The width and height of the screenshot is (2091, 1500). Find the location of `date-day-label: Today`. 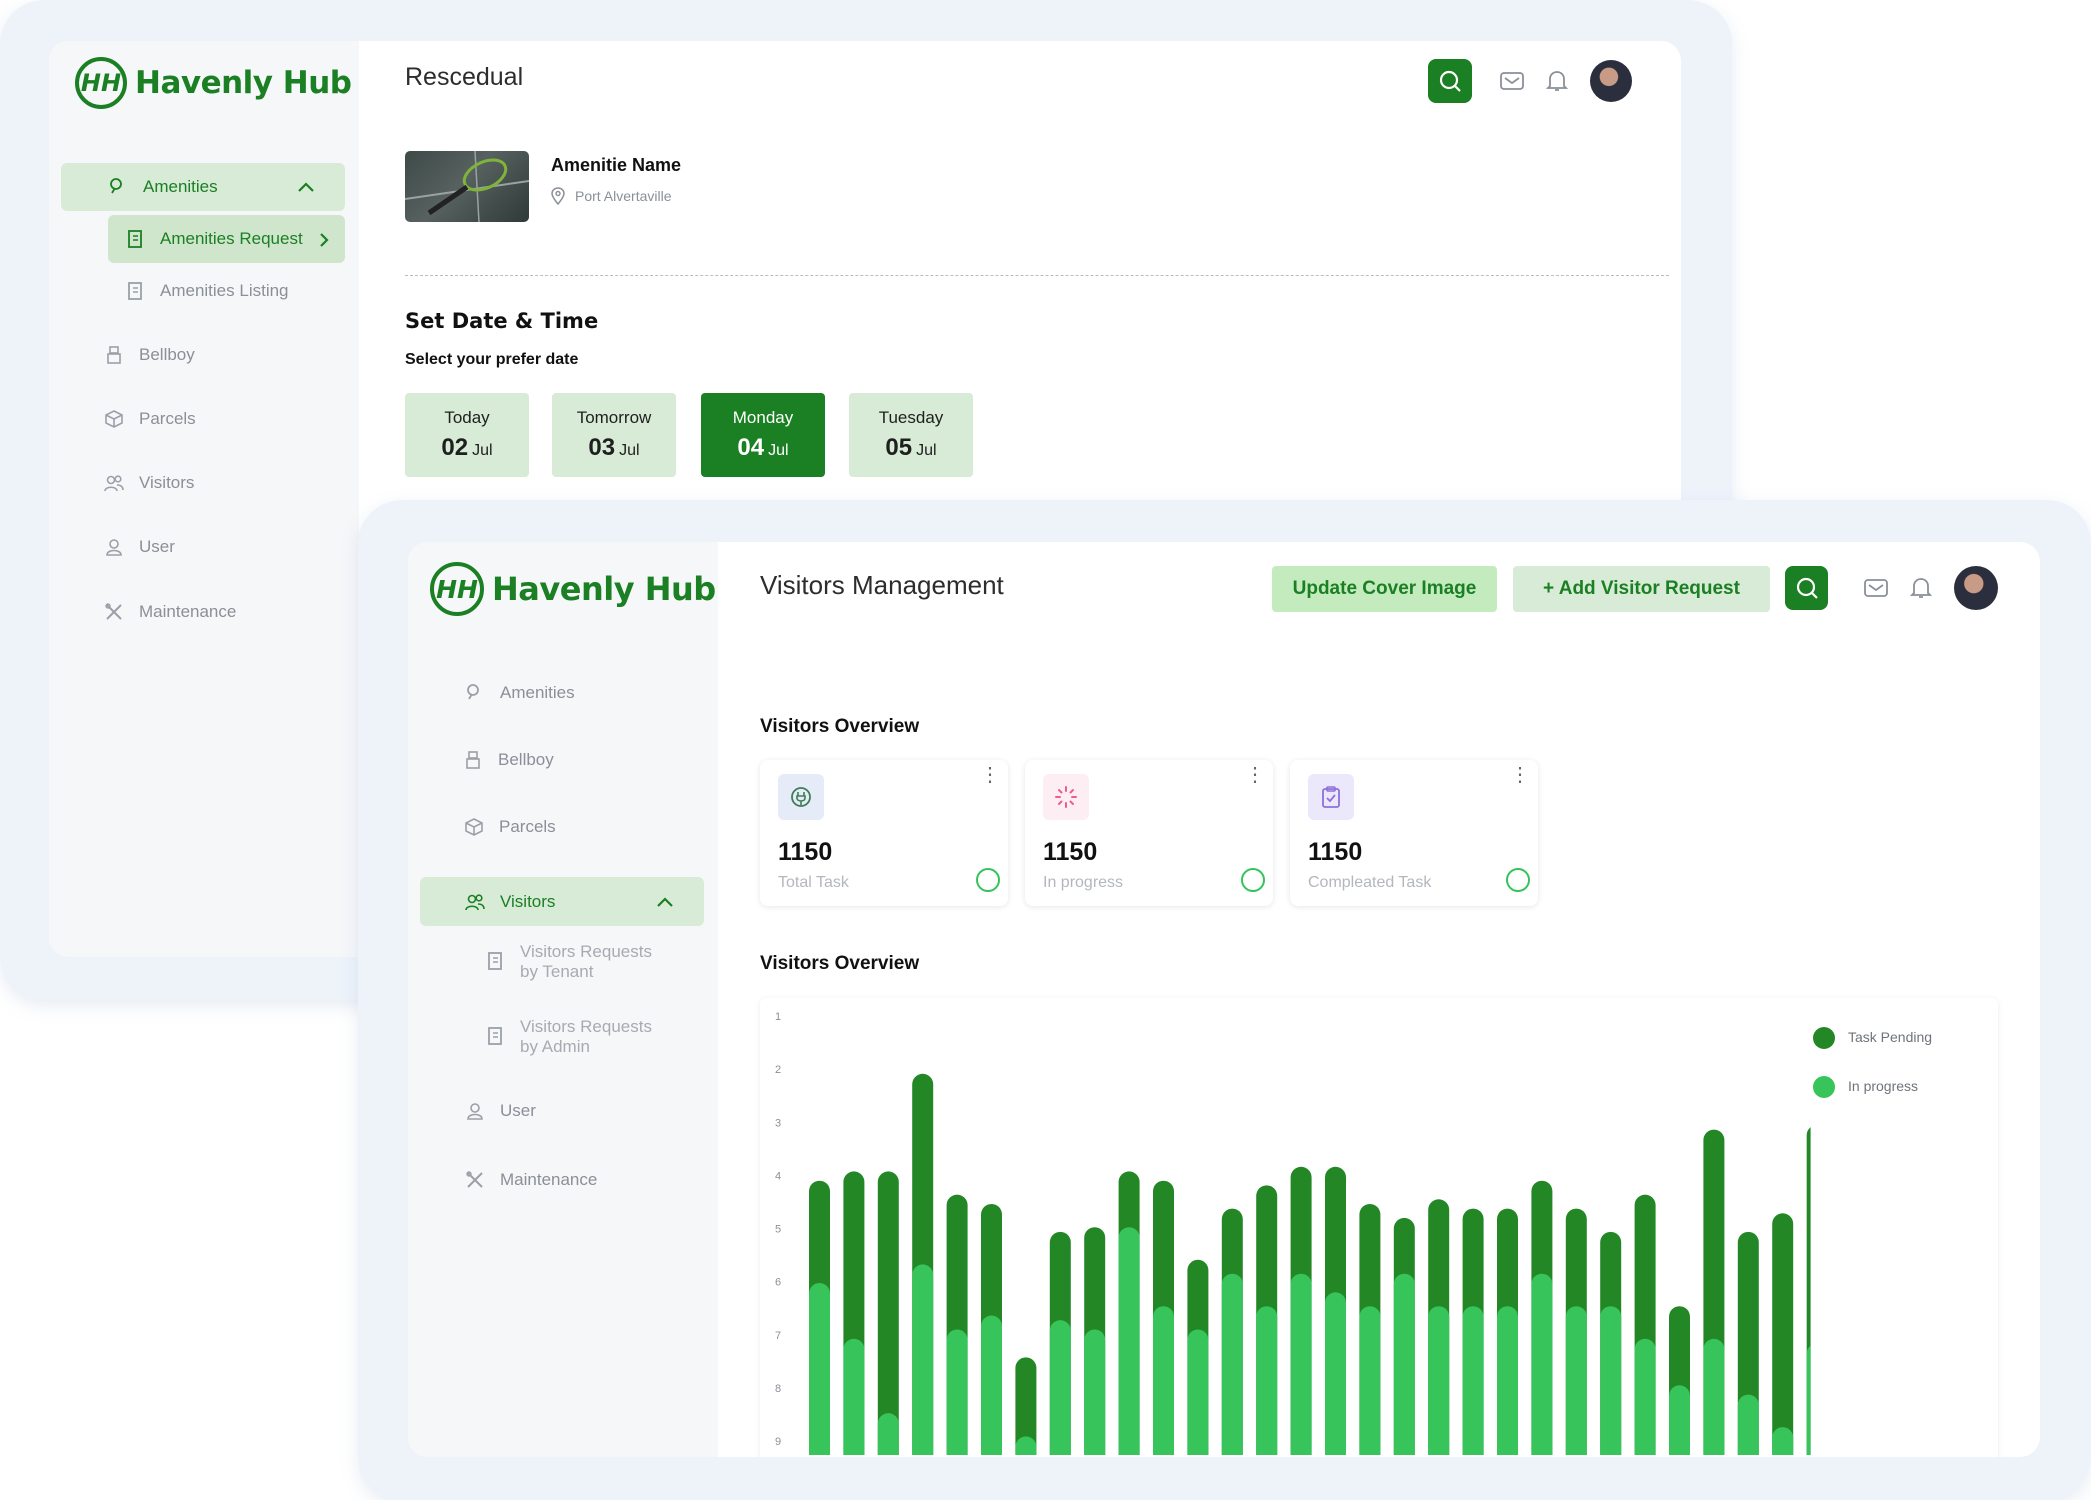

date-day-label: Today is located at coordinates (467, 417).